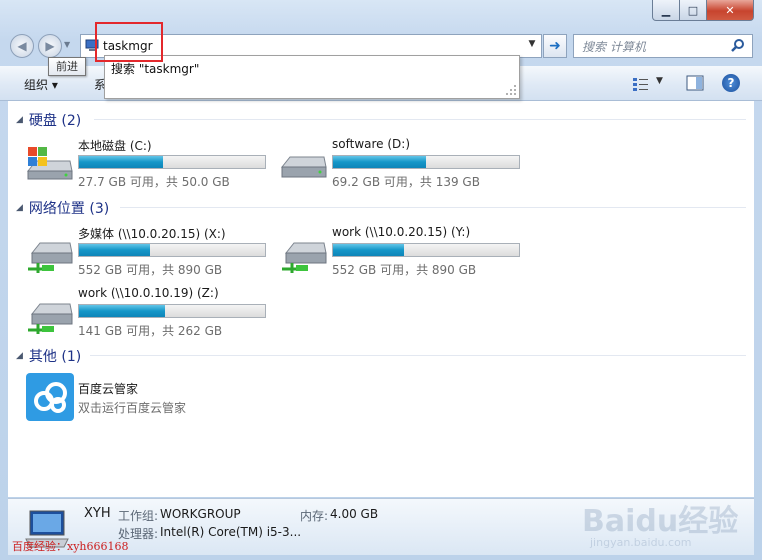  What do you see at coordinates (97, 513) in the screenshot?
I see `computer-name: XYH` at bounding box center [97, 513].